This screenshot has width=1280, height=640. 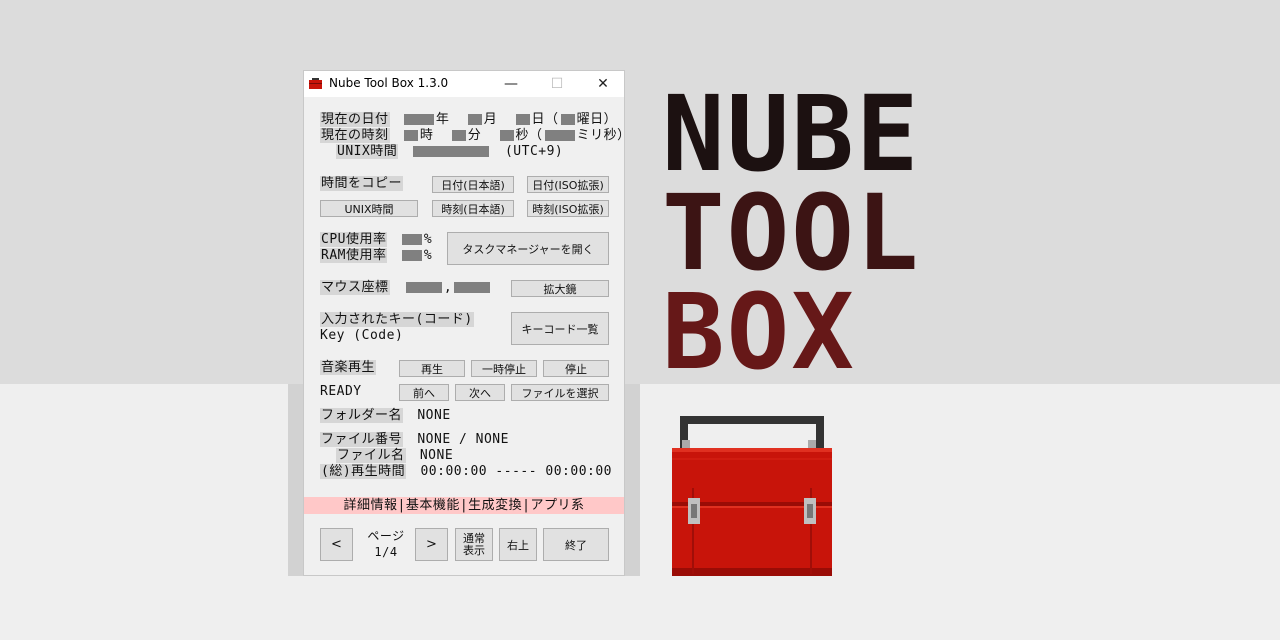 I want to click on title-bar: Nube Tool Box 1.3.0 — ☐ ✕, so click(x=464, y=84).